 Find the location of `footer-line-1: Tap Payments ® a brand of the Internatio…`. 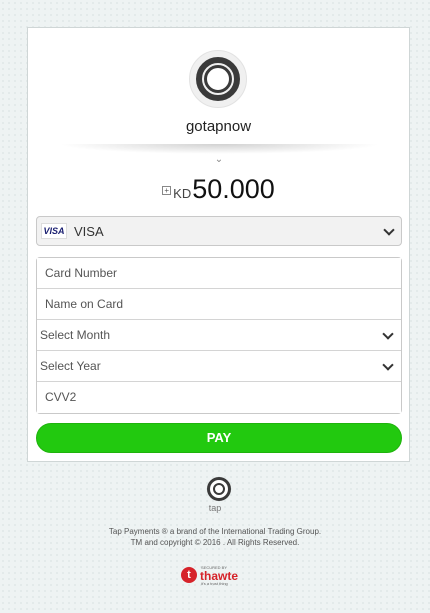

footer-line-1: Tap Payments ® a brand of the Internatio… is located at coordinates (215, 531).